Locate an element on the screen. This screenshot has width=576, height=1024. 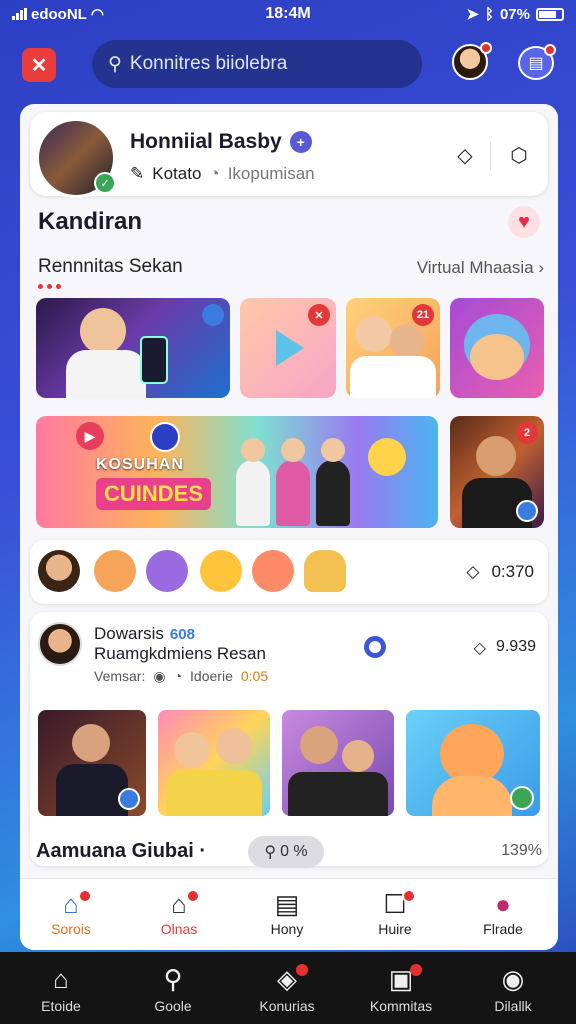
happy-emoji-icon is located at coordinates (221, 571).